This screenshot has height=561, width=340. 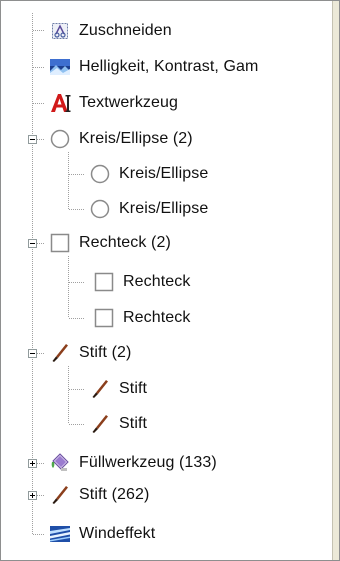 I want to click on collapse-toggle-kreis-ellipse, so click(x=32, y=139).